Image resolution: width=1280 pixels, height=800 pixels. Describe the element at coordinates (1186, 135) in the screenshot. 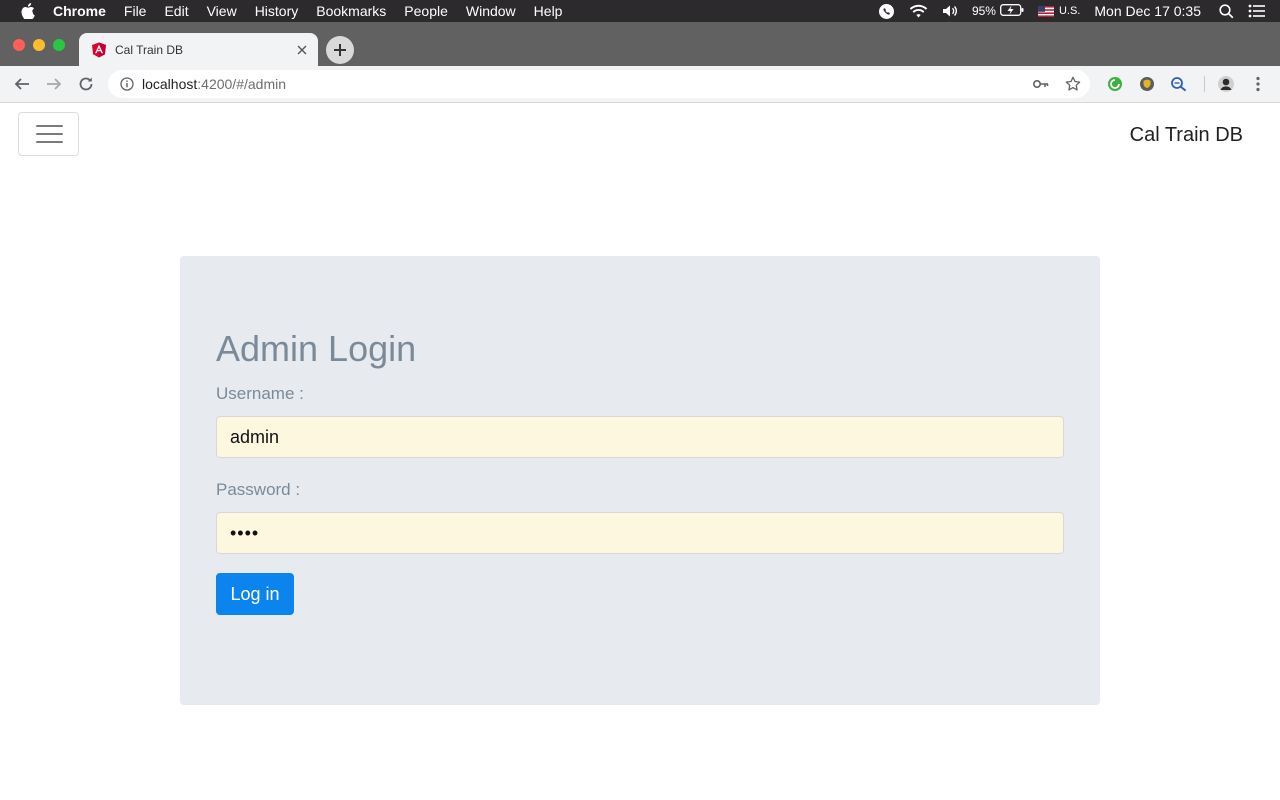

I see `navbar-brand: Cal Train DB` at that location.